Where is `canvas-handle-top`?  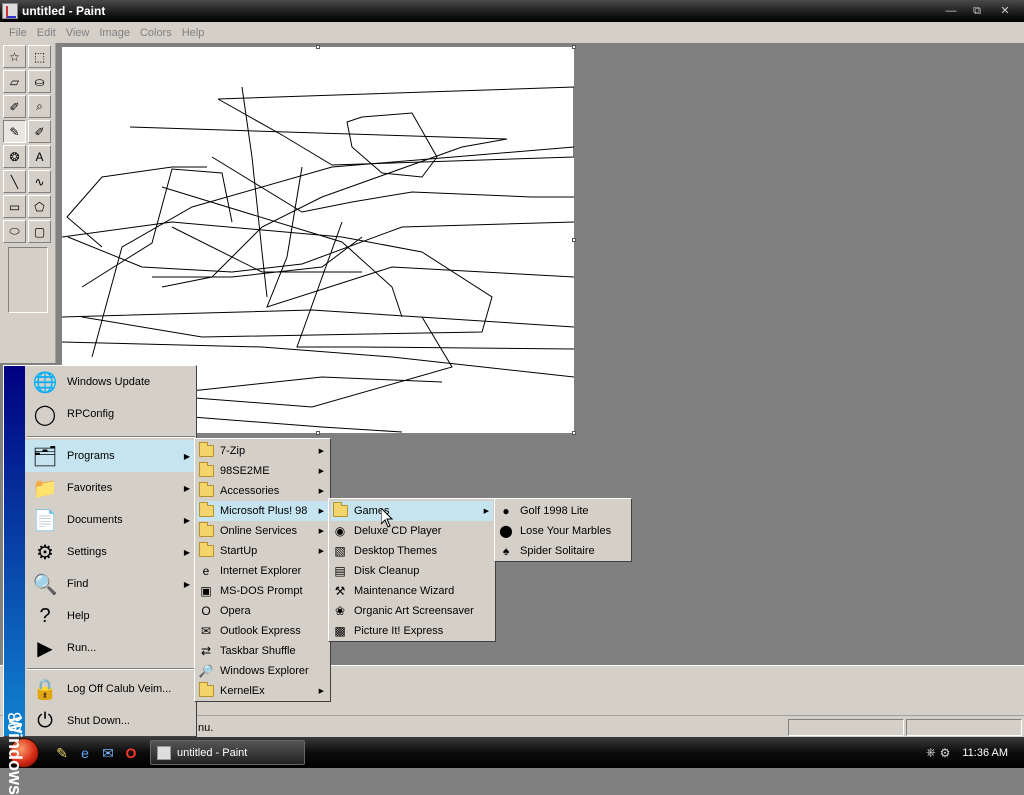
canvas-handle-top is located at coordinates (318, 47).